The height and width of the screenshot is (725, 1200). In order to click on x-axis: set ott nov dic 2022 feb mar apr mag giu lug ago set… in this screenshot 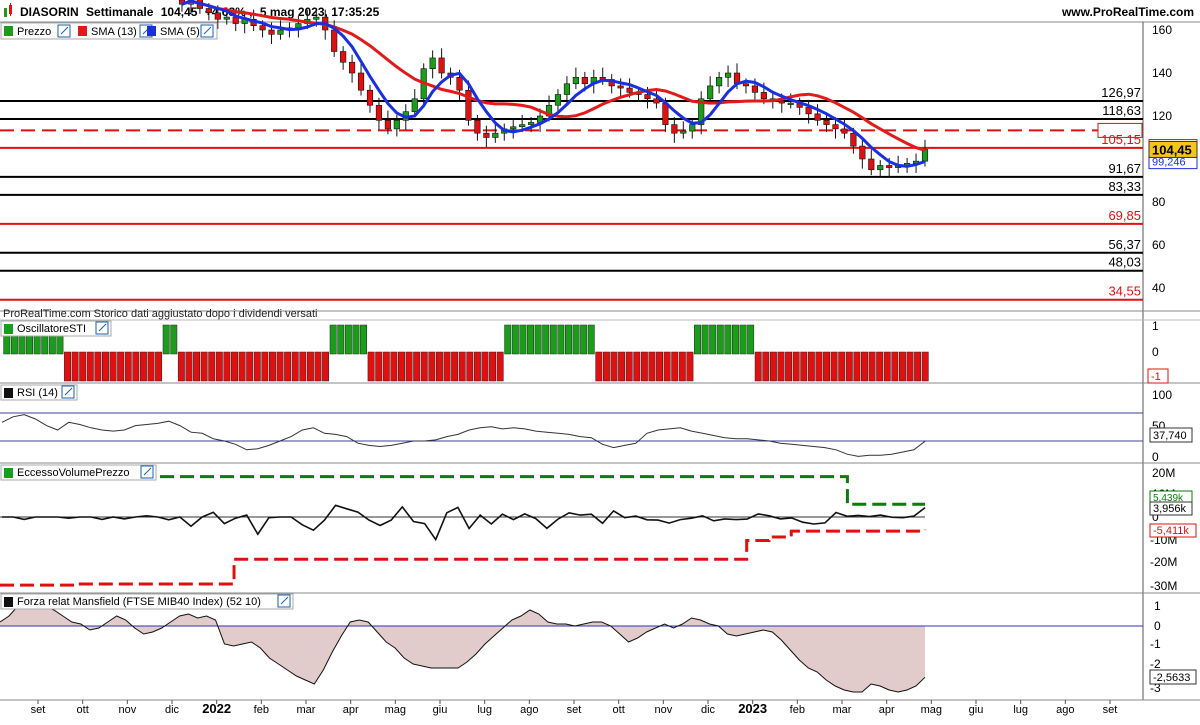, I will do `click(574, 708)`.